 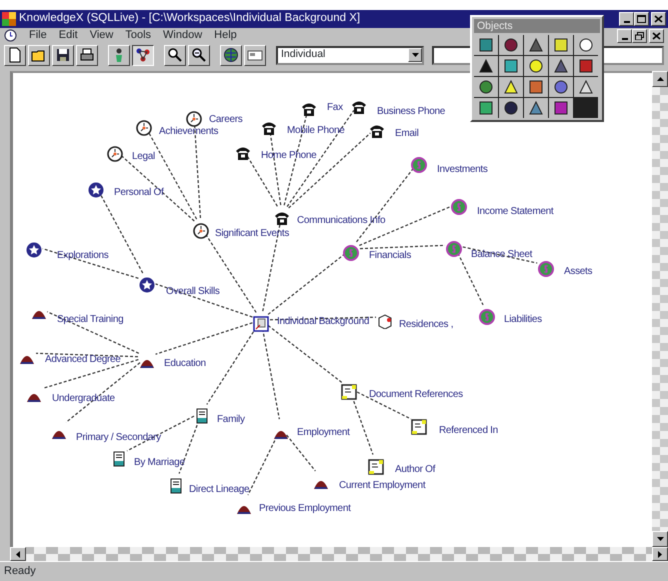 What do you see at coordinates (83, 399) in the screenshot?
I see `node-label: Undergraduate` at bounding box center [83, 399].